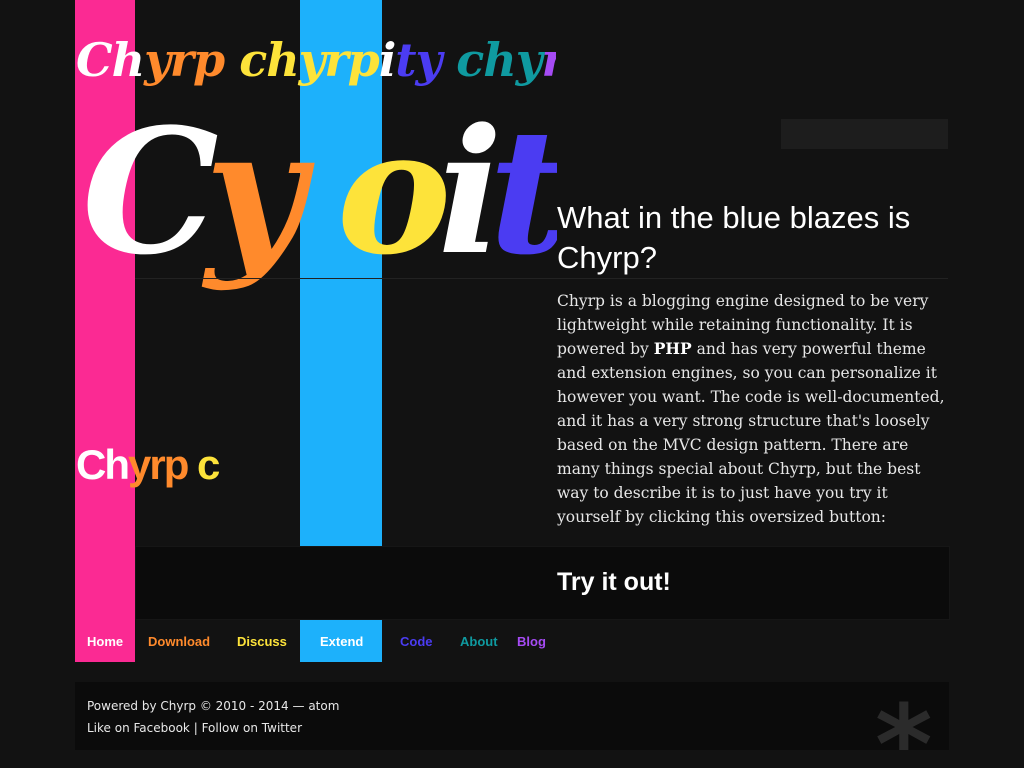 The height and width of the screenshot is (768, 1024). What do you see at coordinates (103, 464) in the screenshot?
I see `title-sans-segment: Ch` at bounding box center [103, 464].